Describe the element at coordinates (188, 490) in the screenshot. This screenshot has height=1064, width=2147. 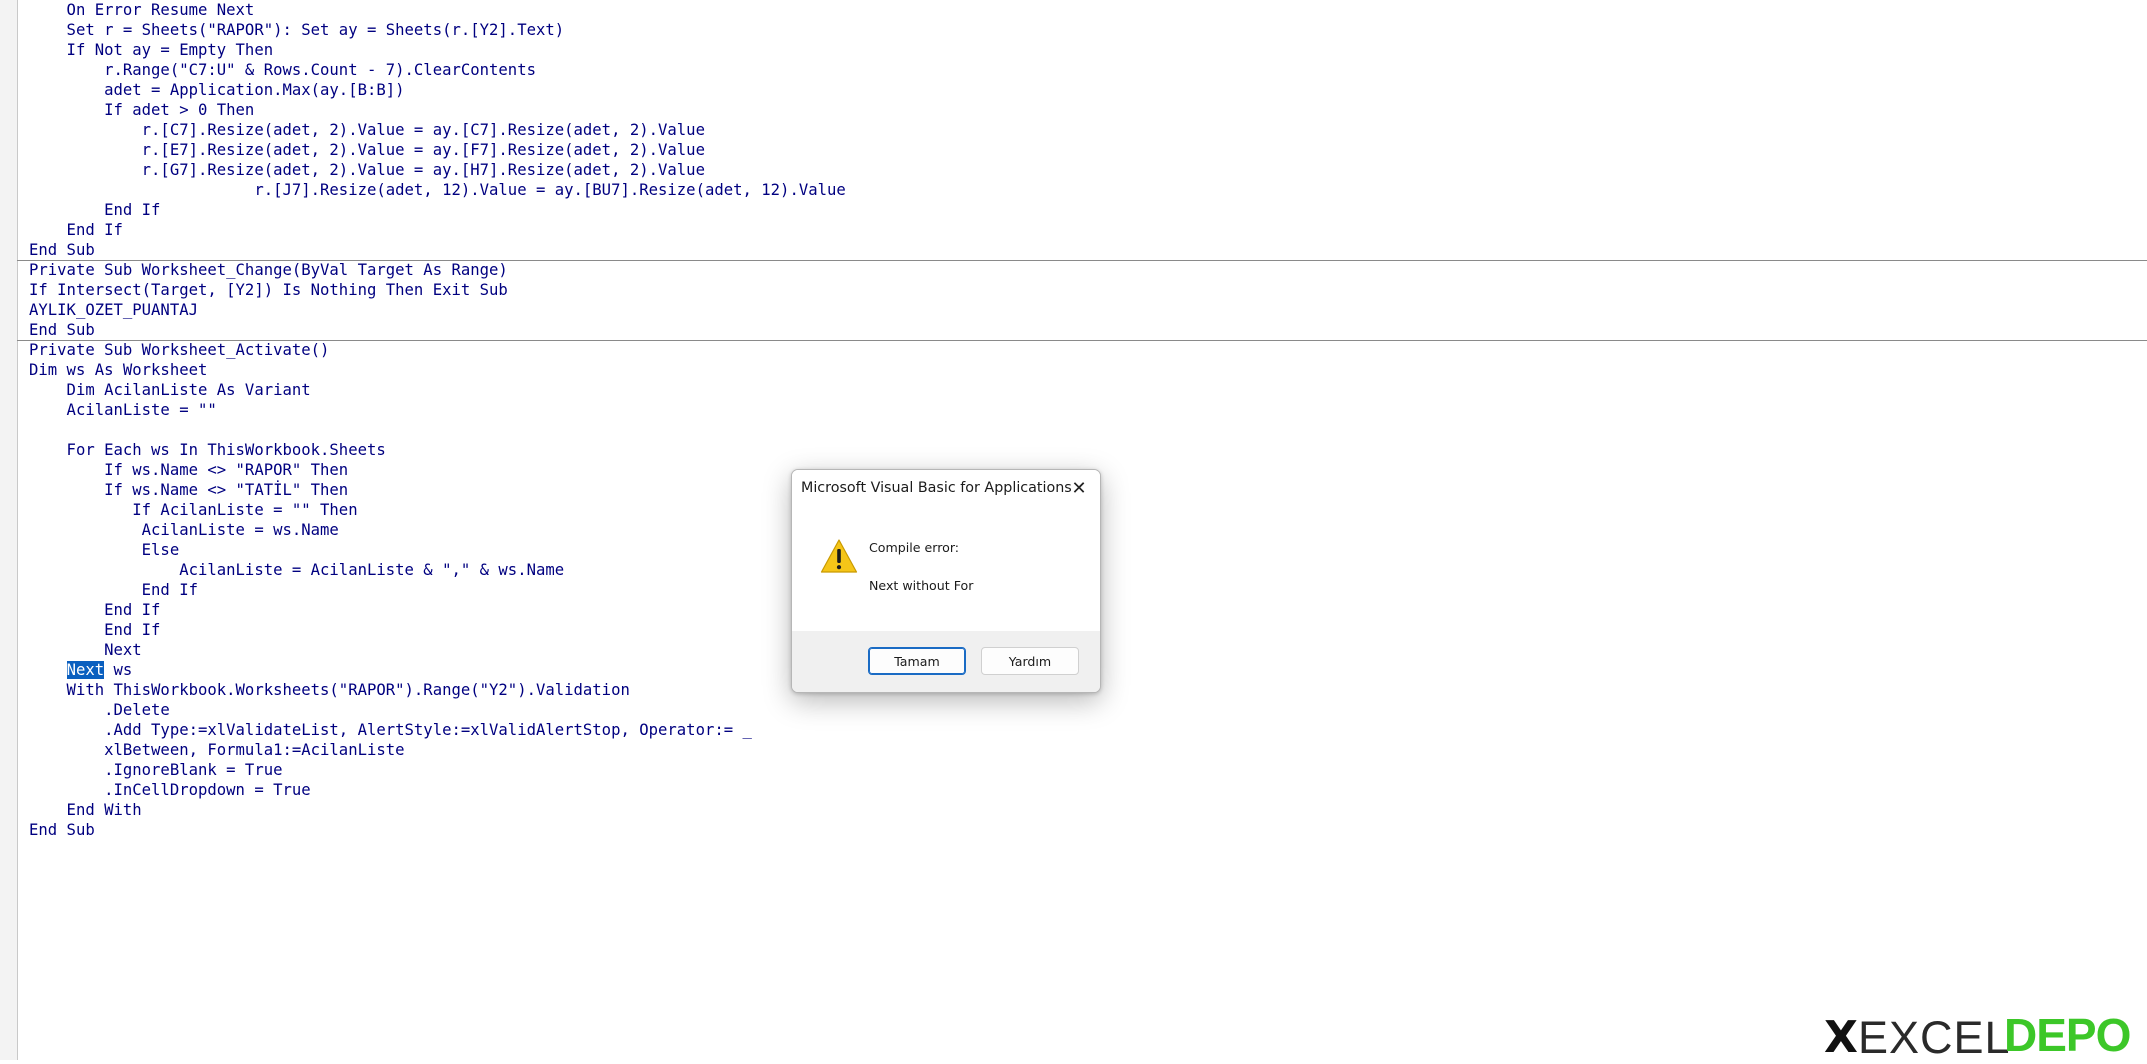
I see `code-line: If ws.Name <> "TATİL" Then` at that location.